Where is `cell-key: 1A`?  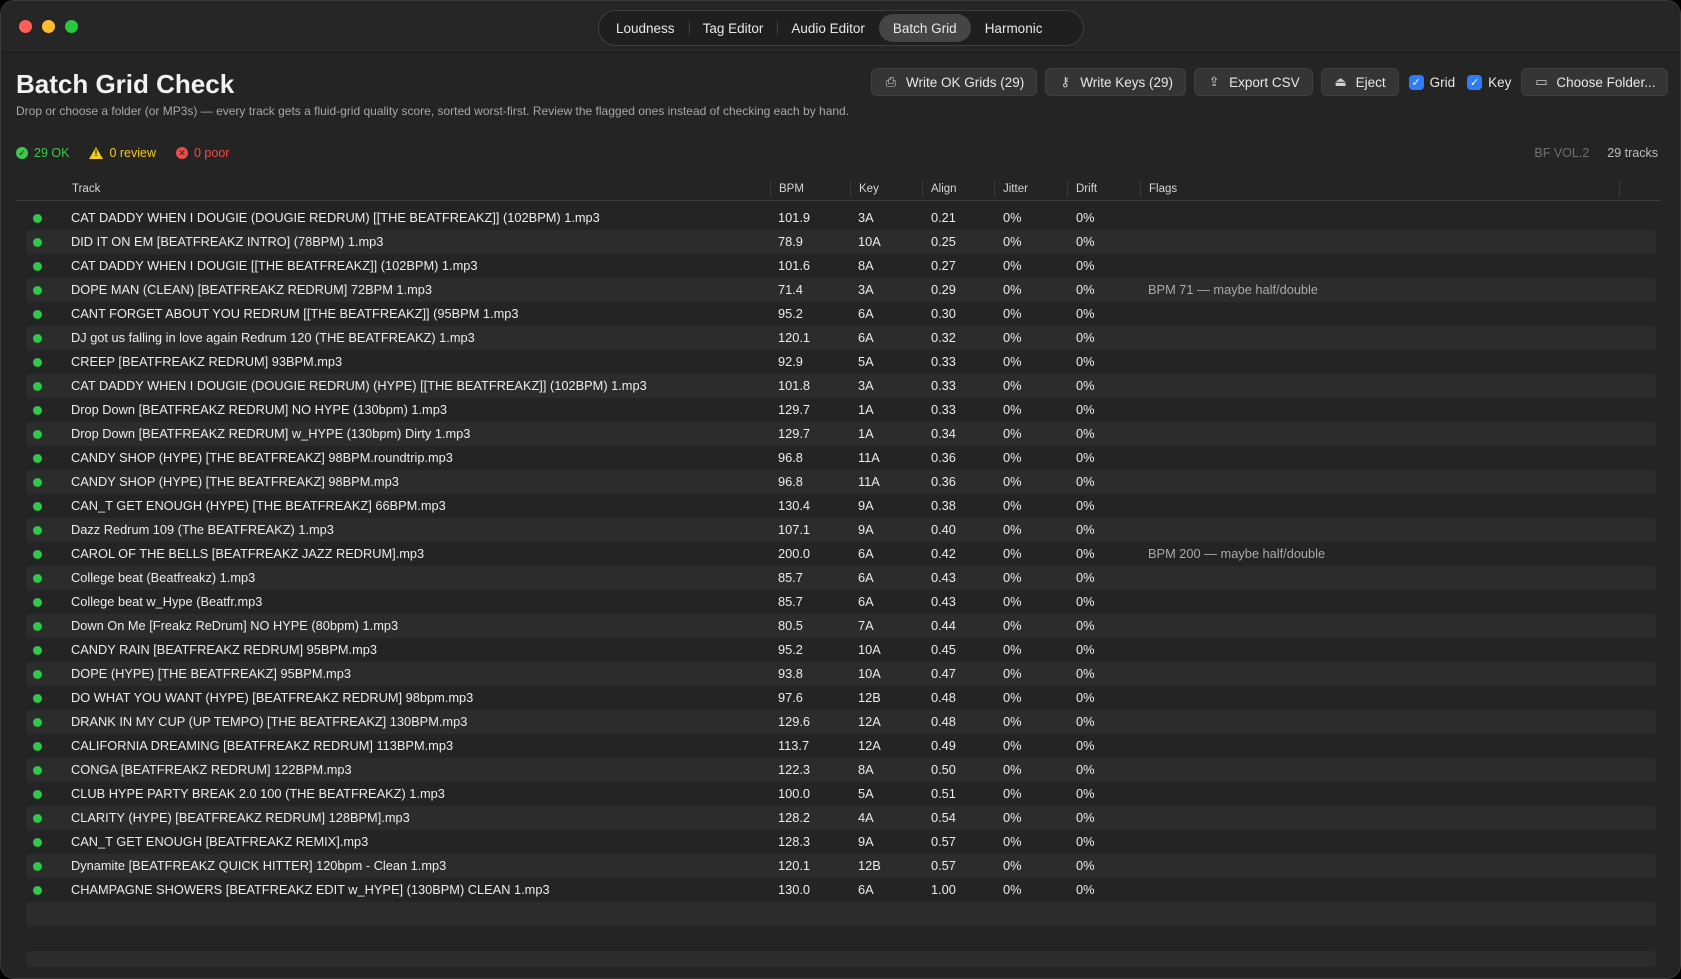
cell-key: 1A is located at coordinates (866, 409).